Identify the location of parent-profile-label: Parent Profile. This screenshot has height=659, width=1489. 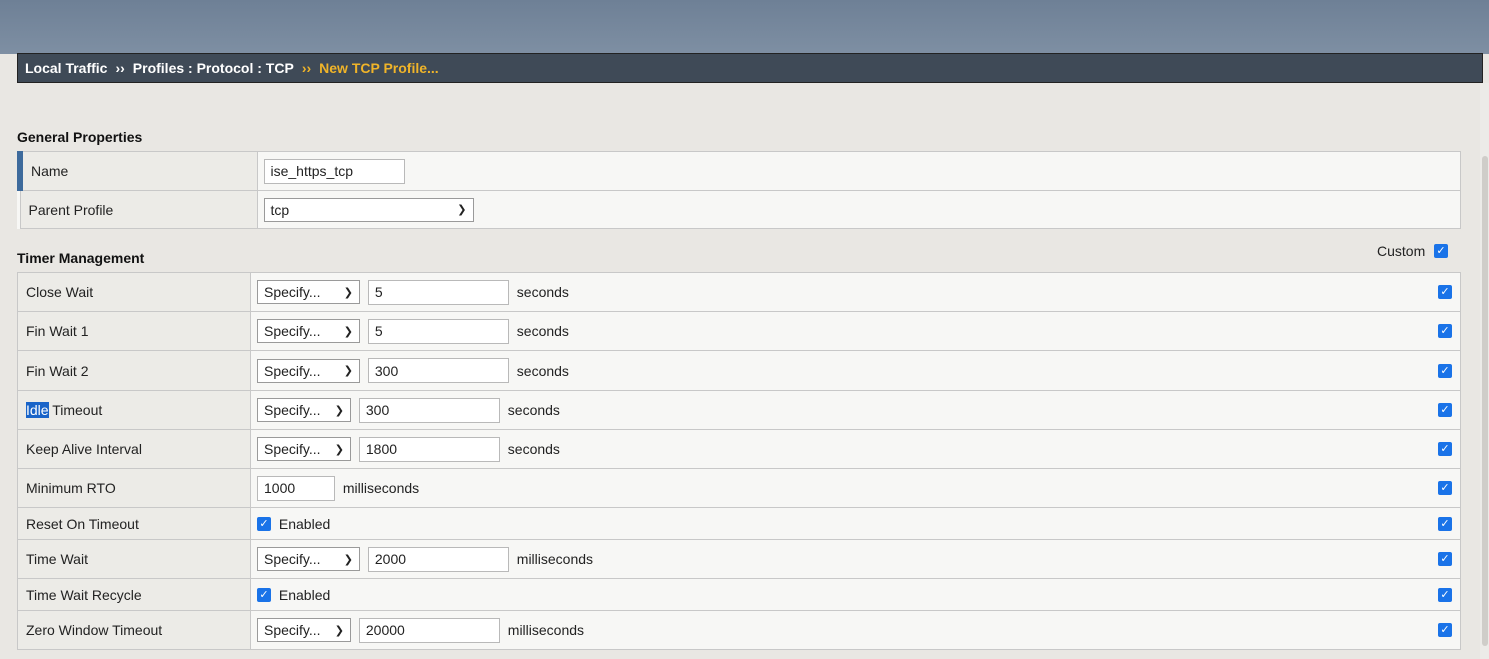
(138, 209).